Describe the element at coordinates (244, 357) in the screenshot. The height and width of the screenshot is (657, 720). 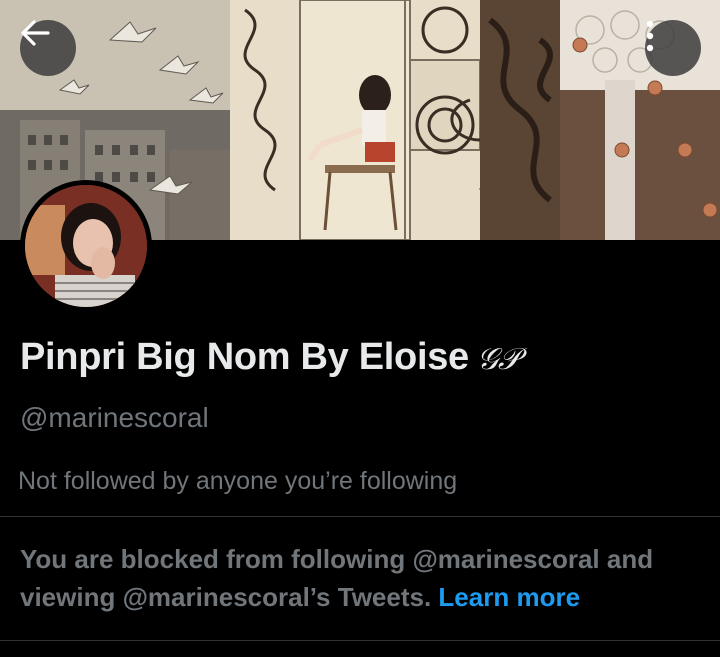
I see `display-name: Pinpri Big Nom By Eloise` at that location.